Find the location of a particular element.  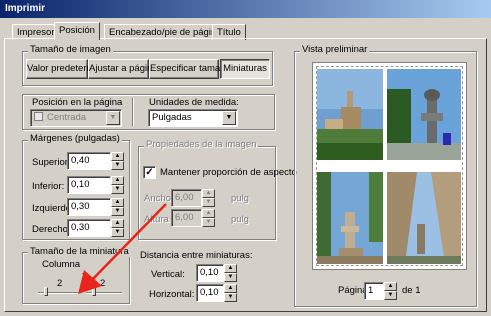

height-unit: pulg is located at coordinates (240, 219).